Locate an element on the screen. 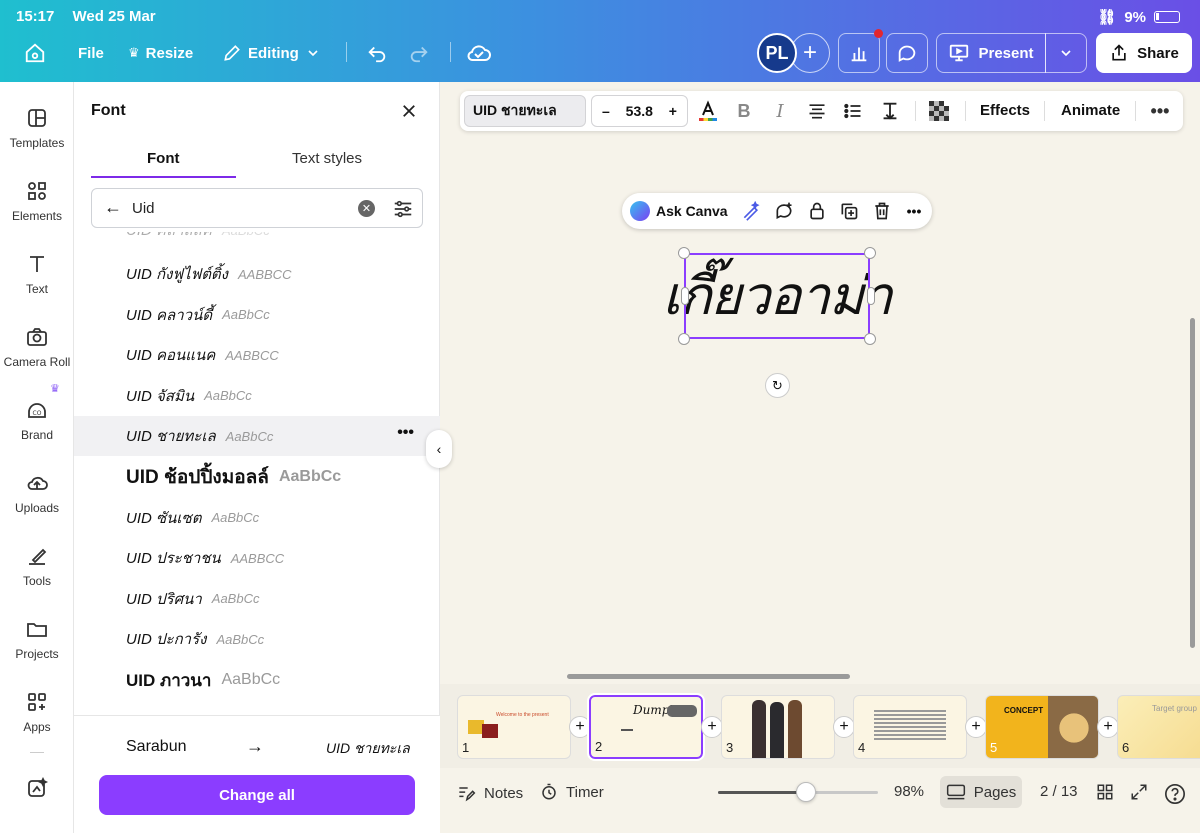 Image resolution: width=1200 pixels, height=833 pixels. rail-camera-roll: Camera Roll is located at coordinates (37, 347).